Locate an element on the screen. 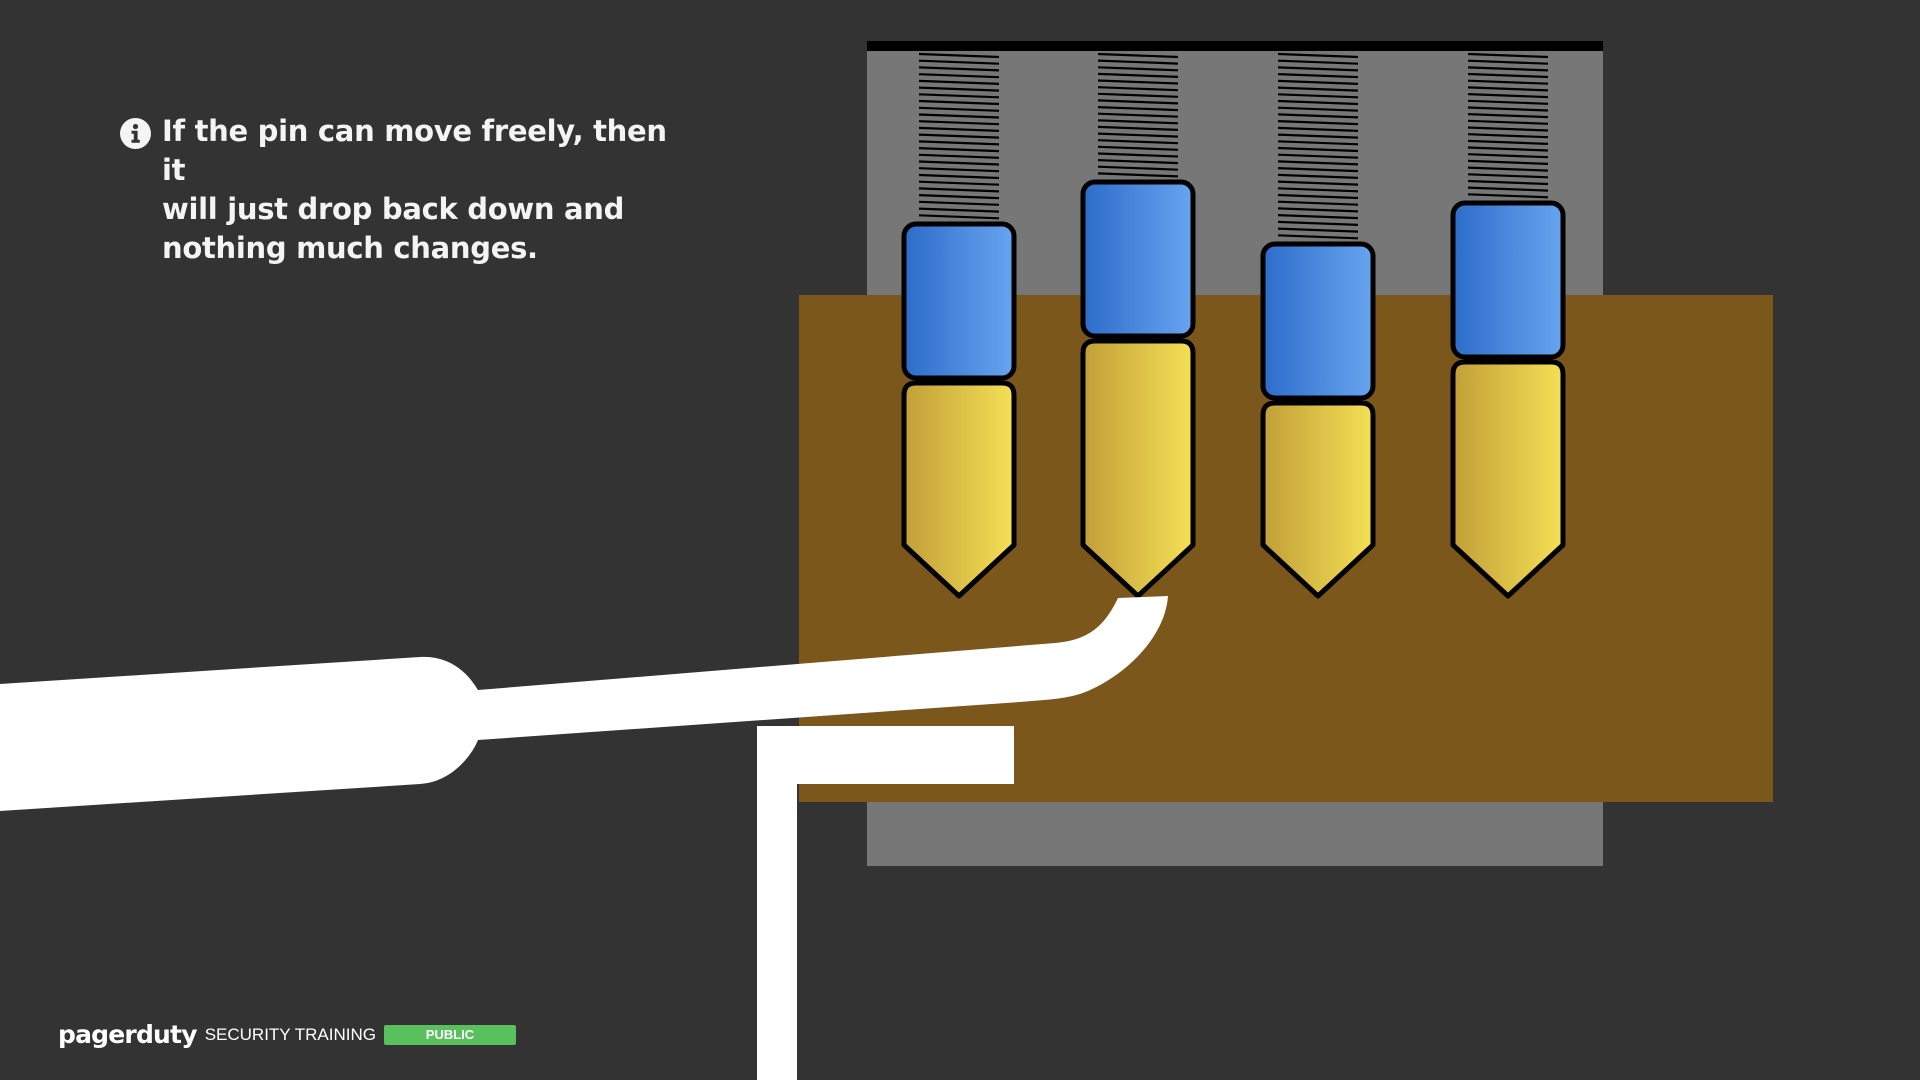 The height and width of the screenshot is (1080, 1920). footer: pagerduty SECURITY TRAINING PUBLIC is located at coordinates (287, 1035).